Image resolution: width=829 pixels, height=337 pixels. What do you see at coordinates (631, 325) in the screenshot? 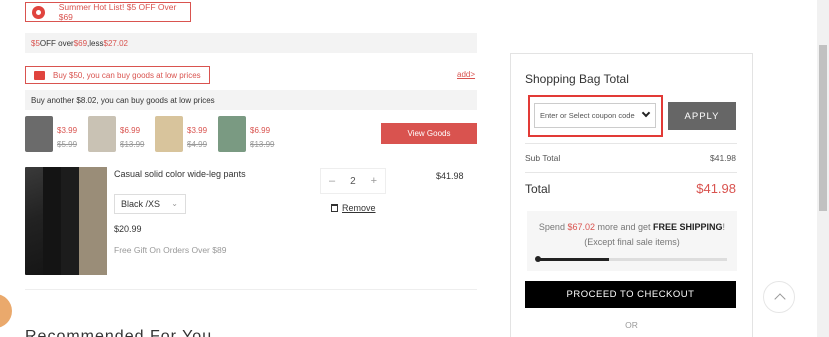
I see `or-separator: OR` at bounding box center [631, 325].